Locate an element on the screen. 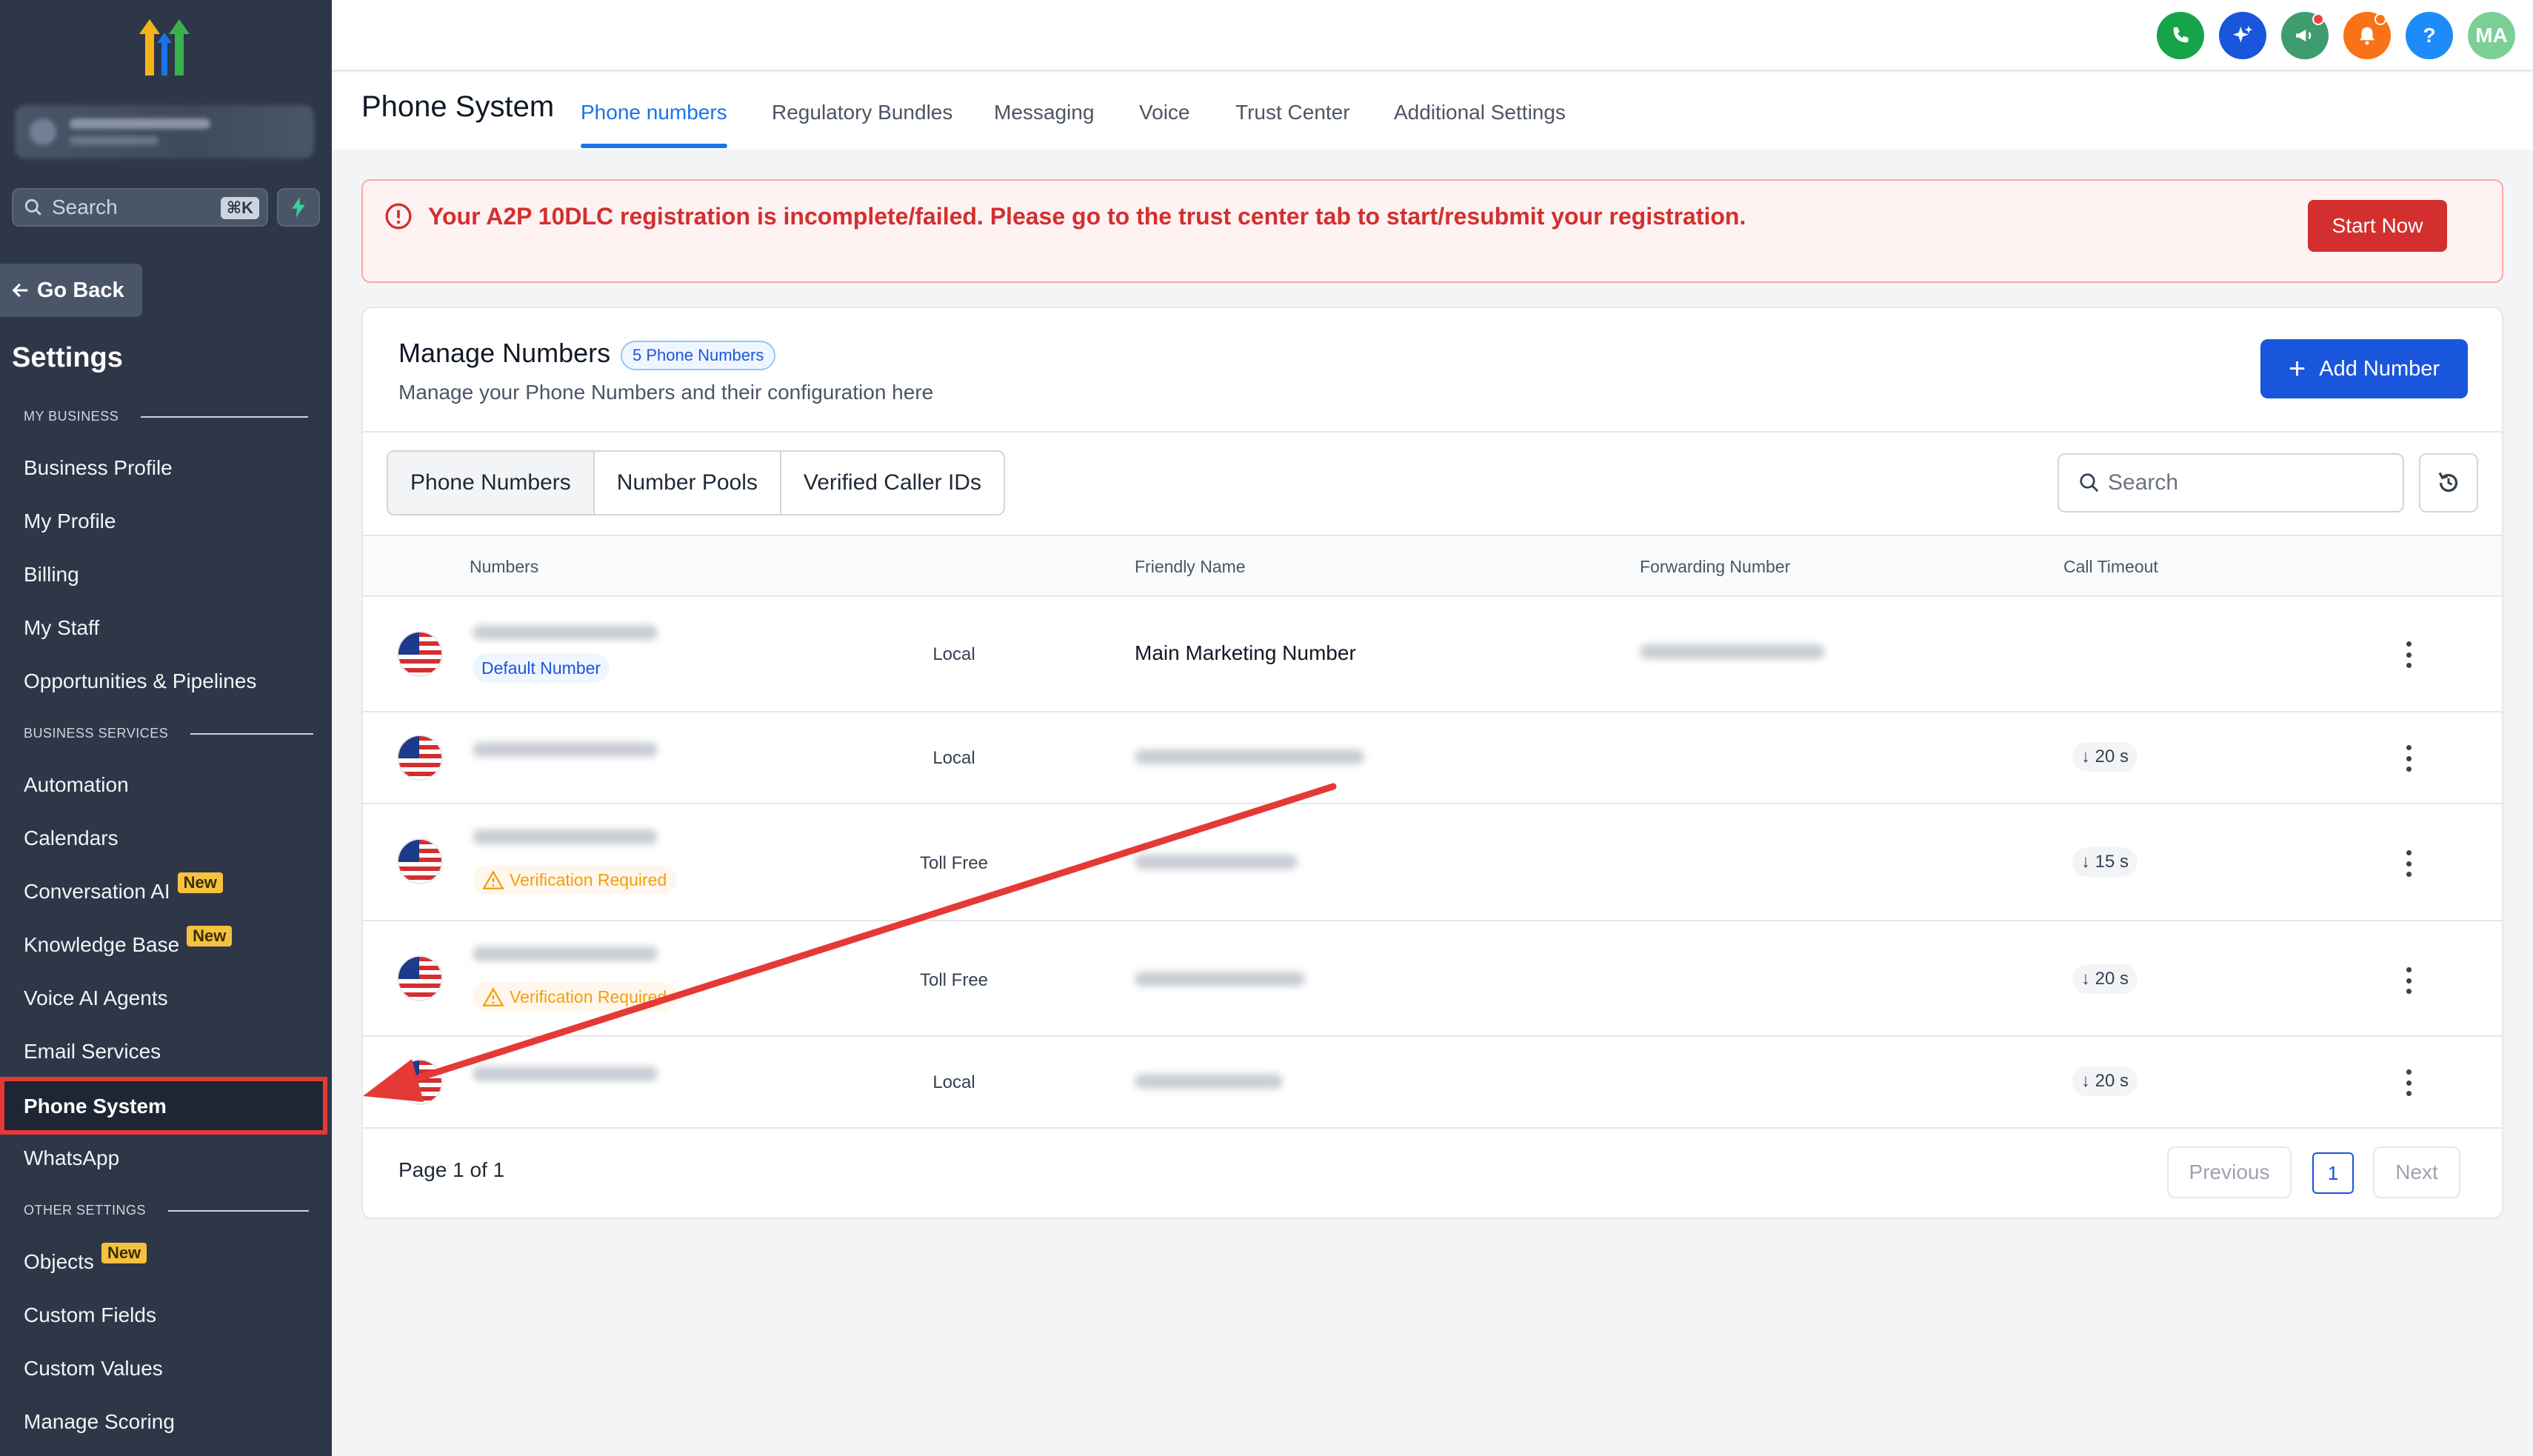 The height and width of the screenshot is (1456, 2533). tab-additional-settings: Additional Settings is located at coordinates (1480, 112).